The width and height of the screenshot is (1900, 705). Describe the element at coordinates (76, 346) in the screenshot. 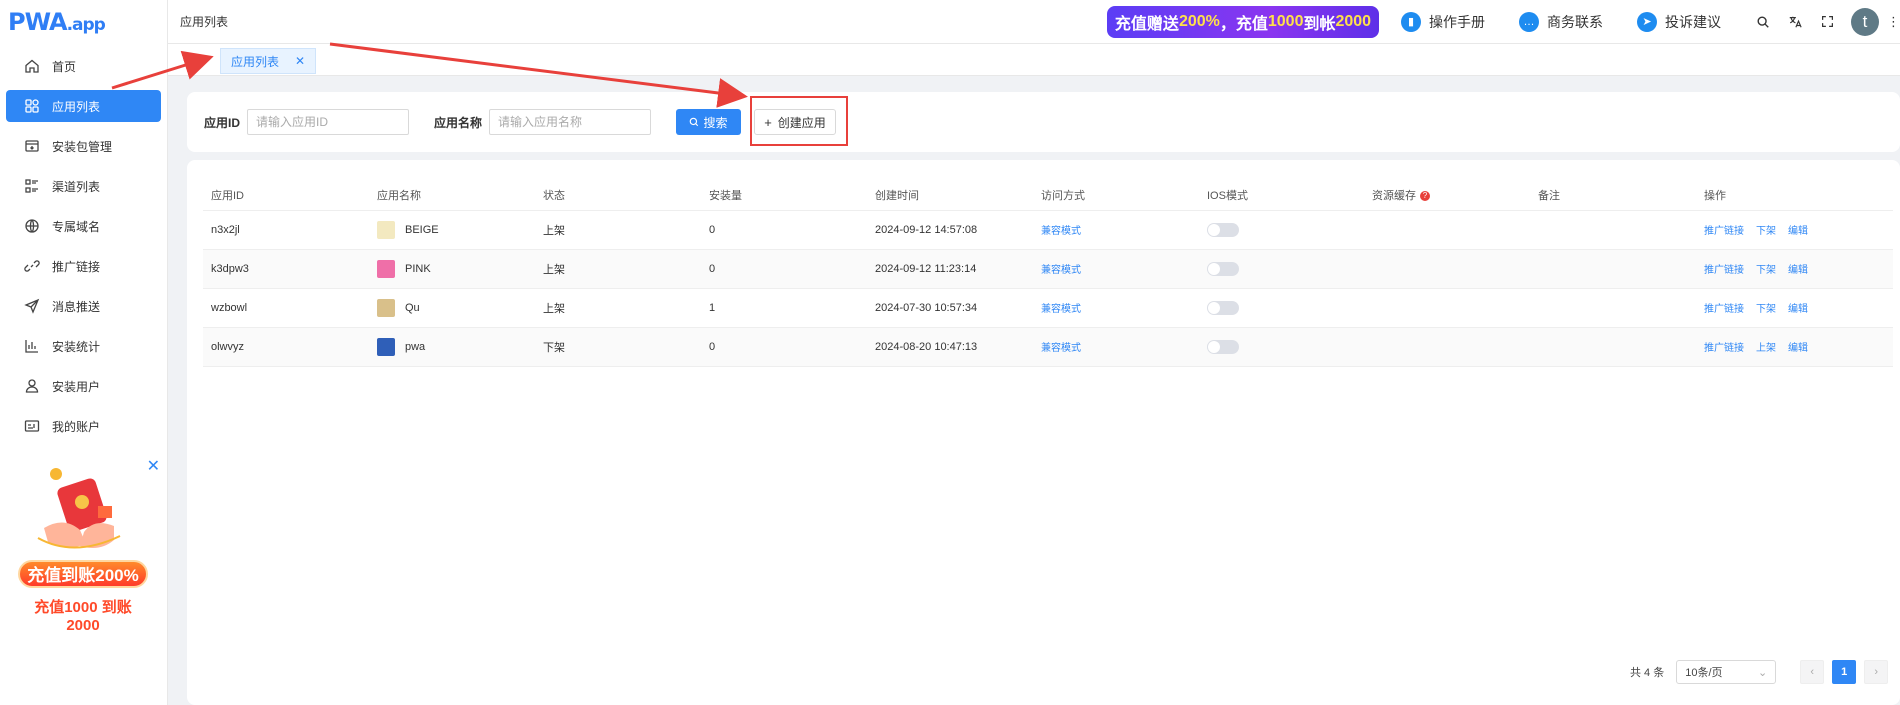

I see `sidebar-item-label: 安装统计` at that location.